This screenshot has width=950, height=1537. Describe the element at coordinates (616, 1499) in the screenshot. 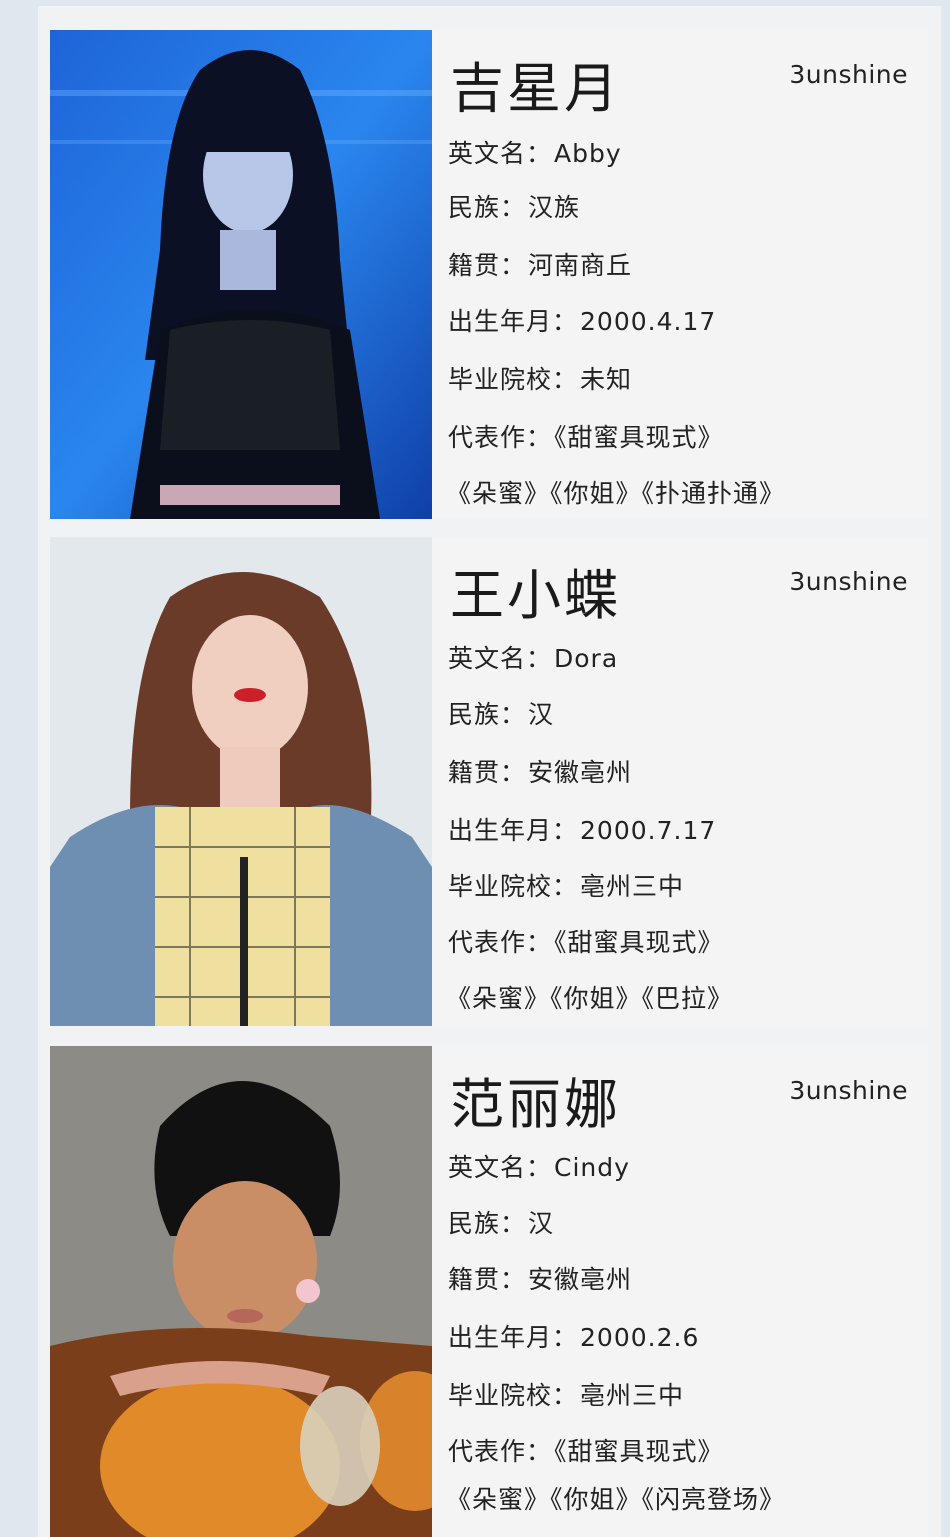

I see `works-line2: 《朵蜜》《你姐》《闪亮登场》` at that location.